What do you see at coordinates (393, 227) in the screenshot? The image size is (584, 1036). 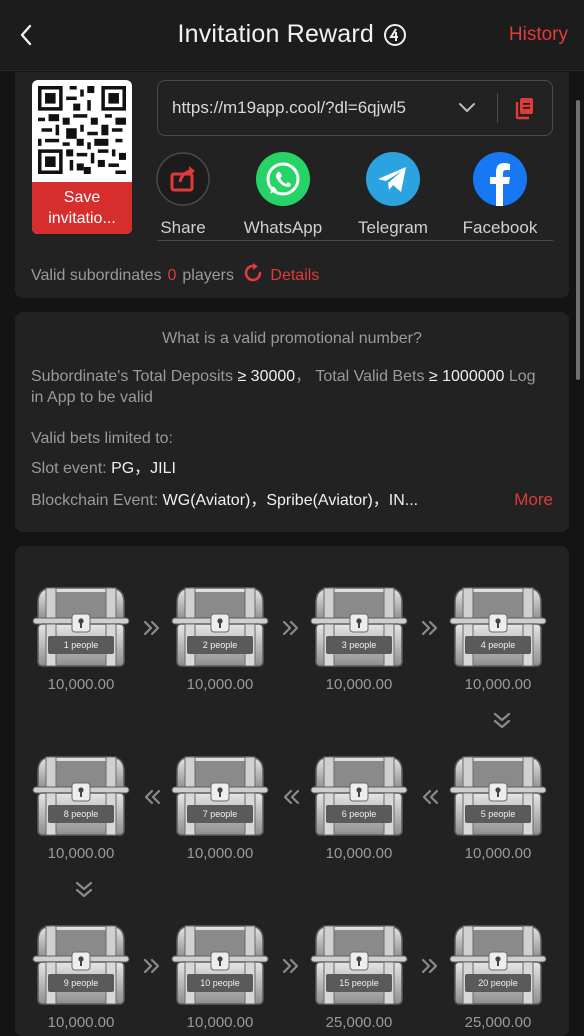 I see `telegram-label: Telegram` at bounding box center [393, 227].